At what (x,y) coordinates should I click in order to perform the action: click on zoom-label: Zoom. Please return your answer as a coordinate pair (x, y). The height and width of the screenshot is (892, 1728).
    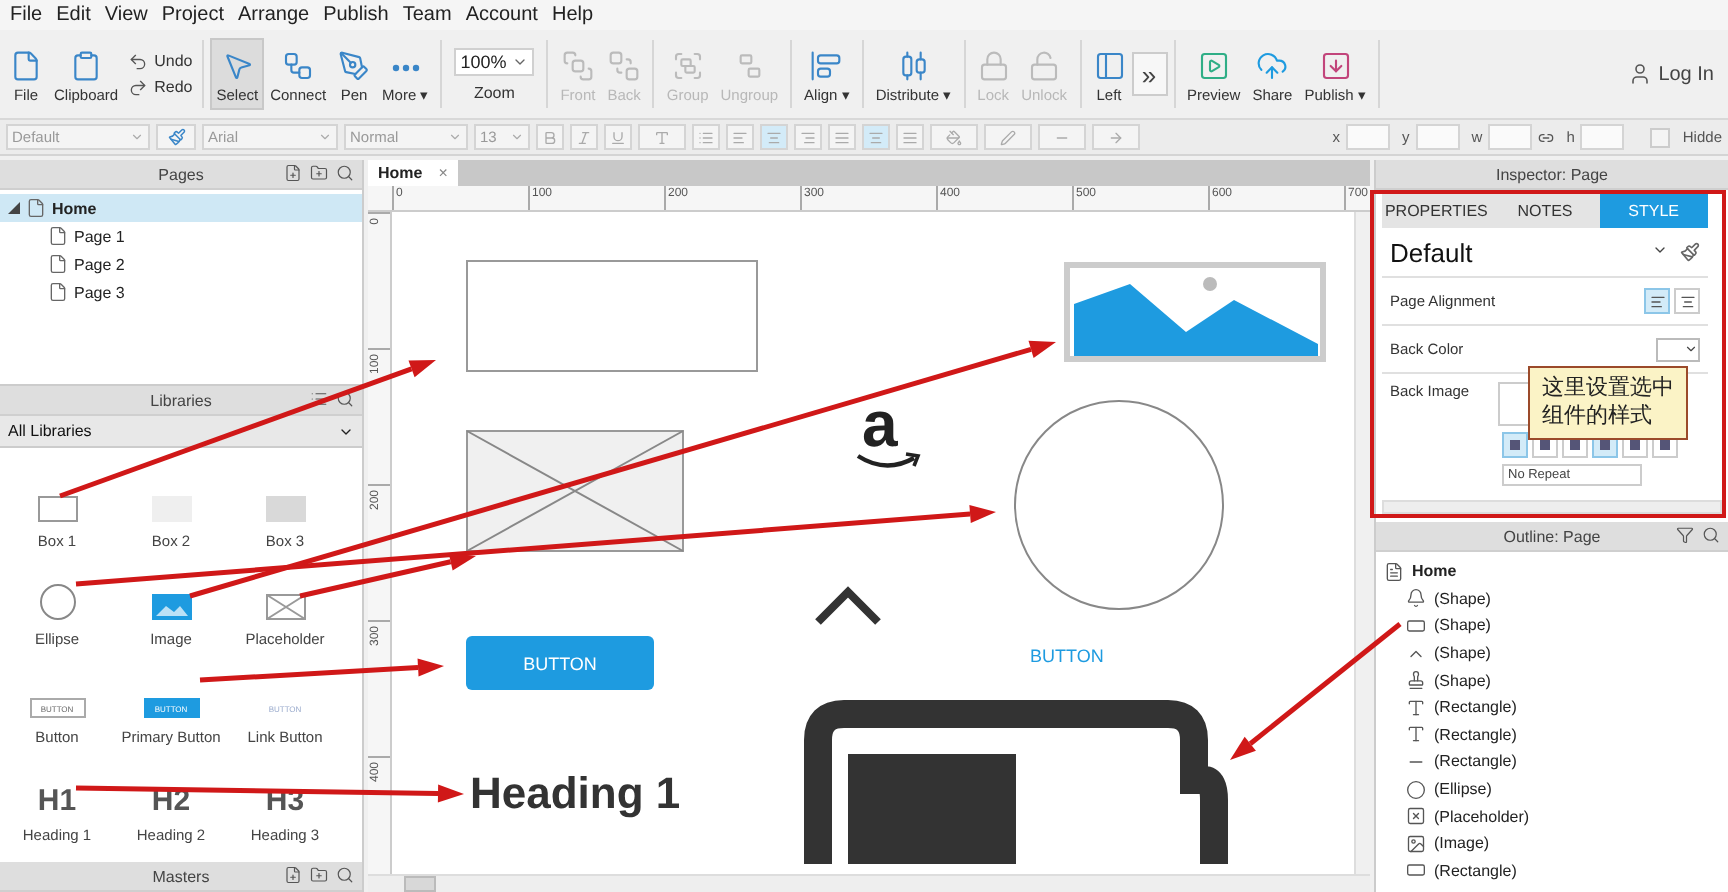
    Looking at the image, I should click on (494, 92).